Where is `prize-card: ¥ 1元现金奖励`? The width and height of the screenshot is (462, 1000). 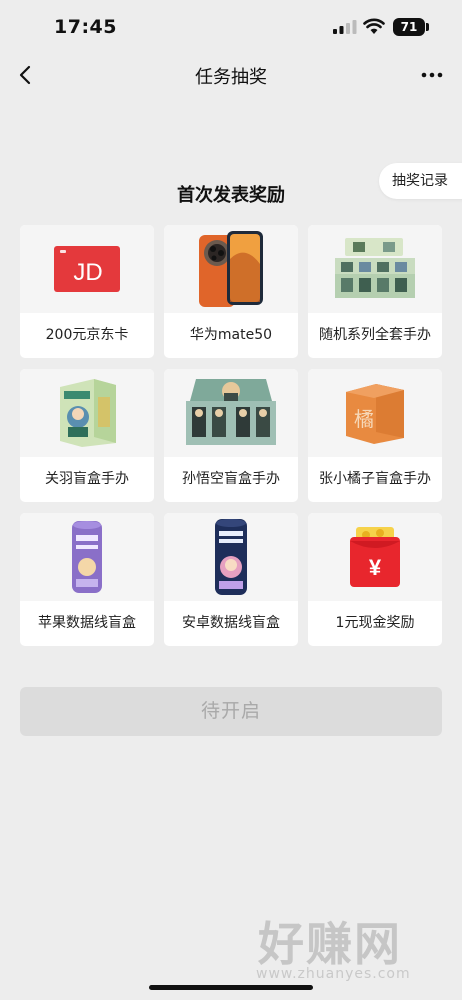
prize-card: ¥ 1元现金奖励 is located at coordinates (375, 579).